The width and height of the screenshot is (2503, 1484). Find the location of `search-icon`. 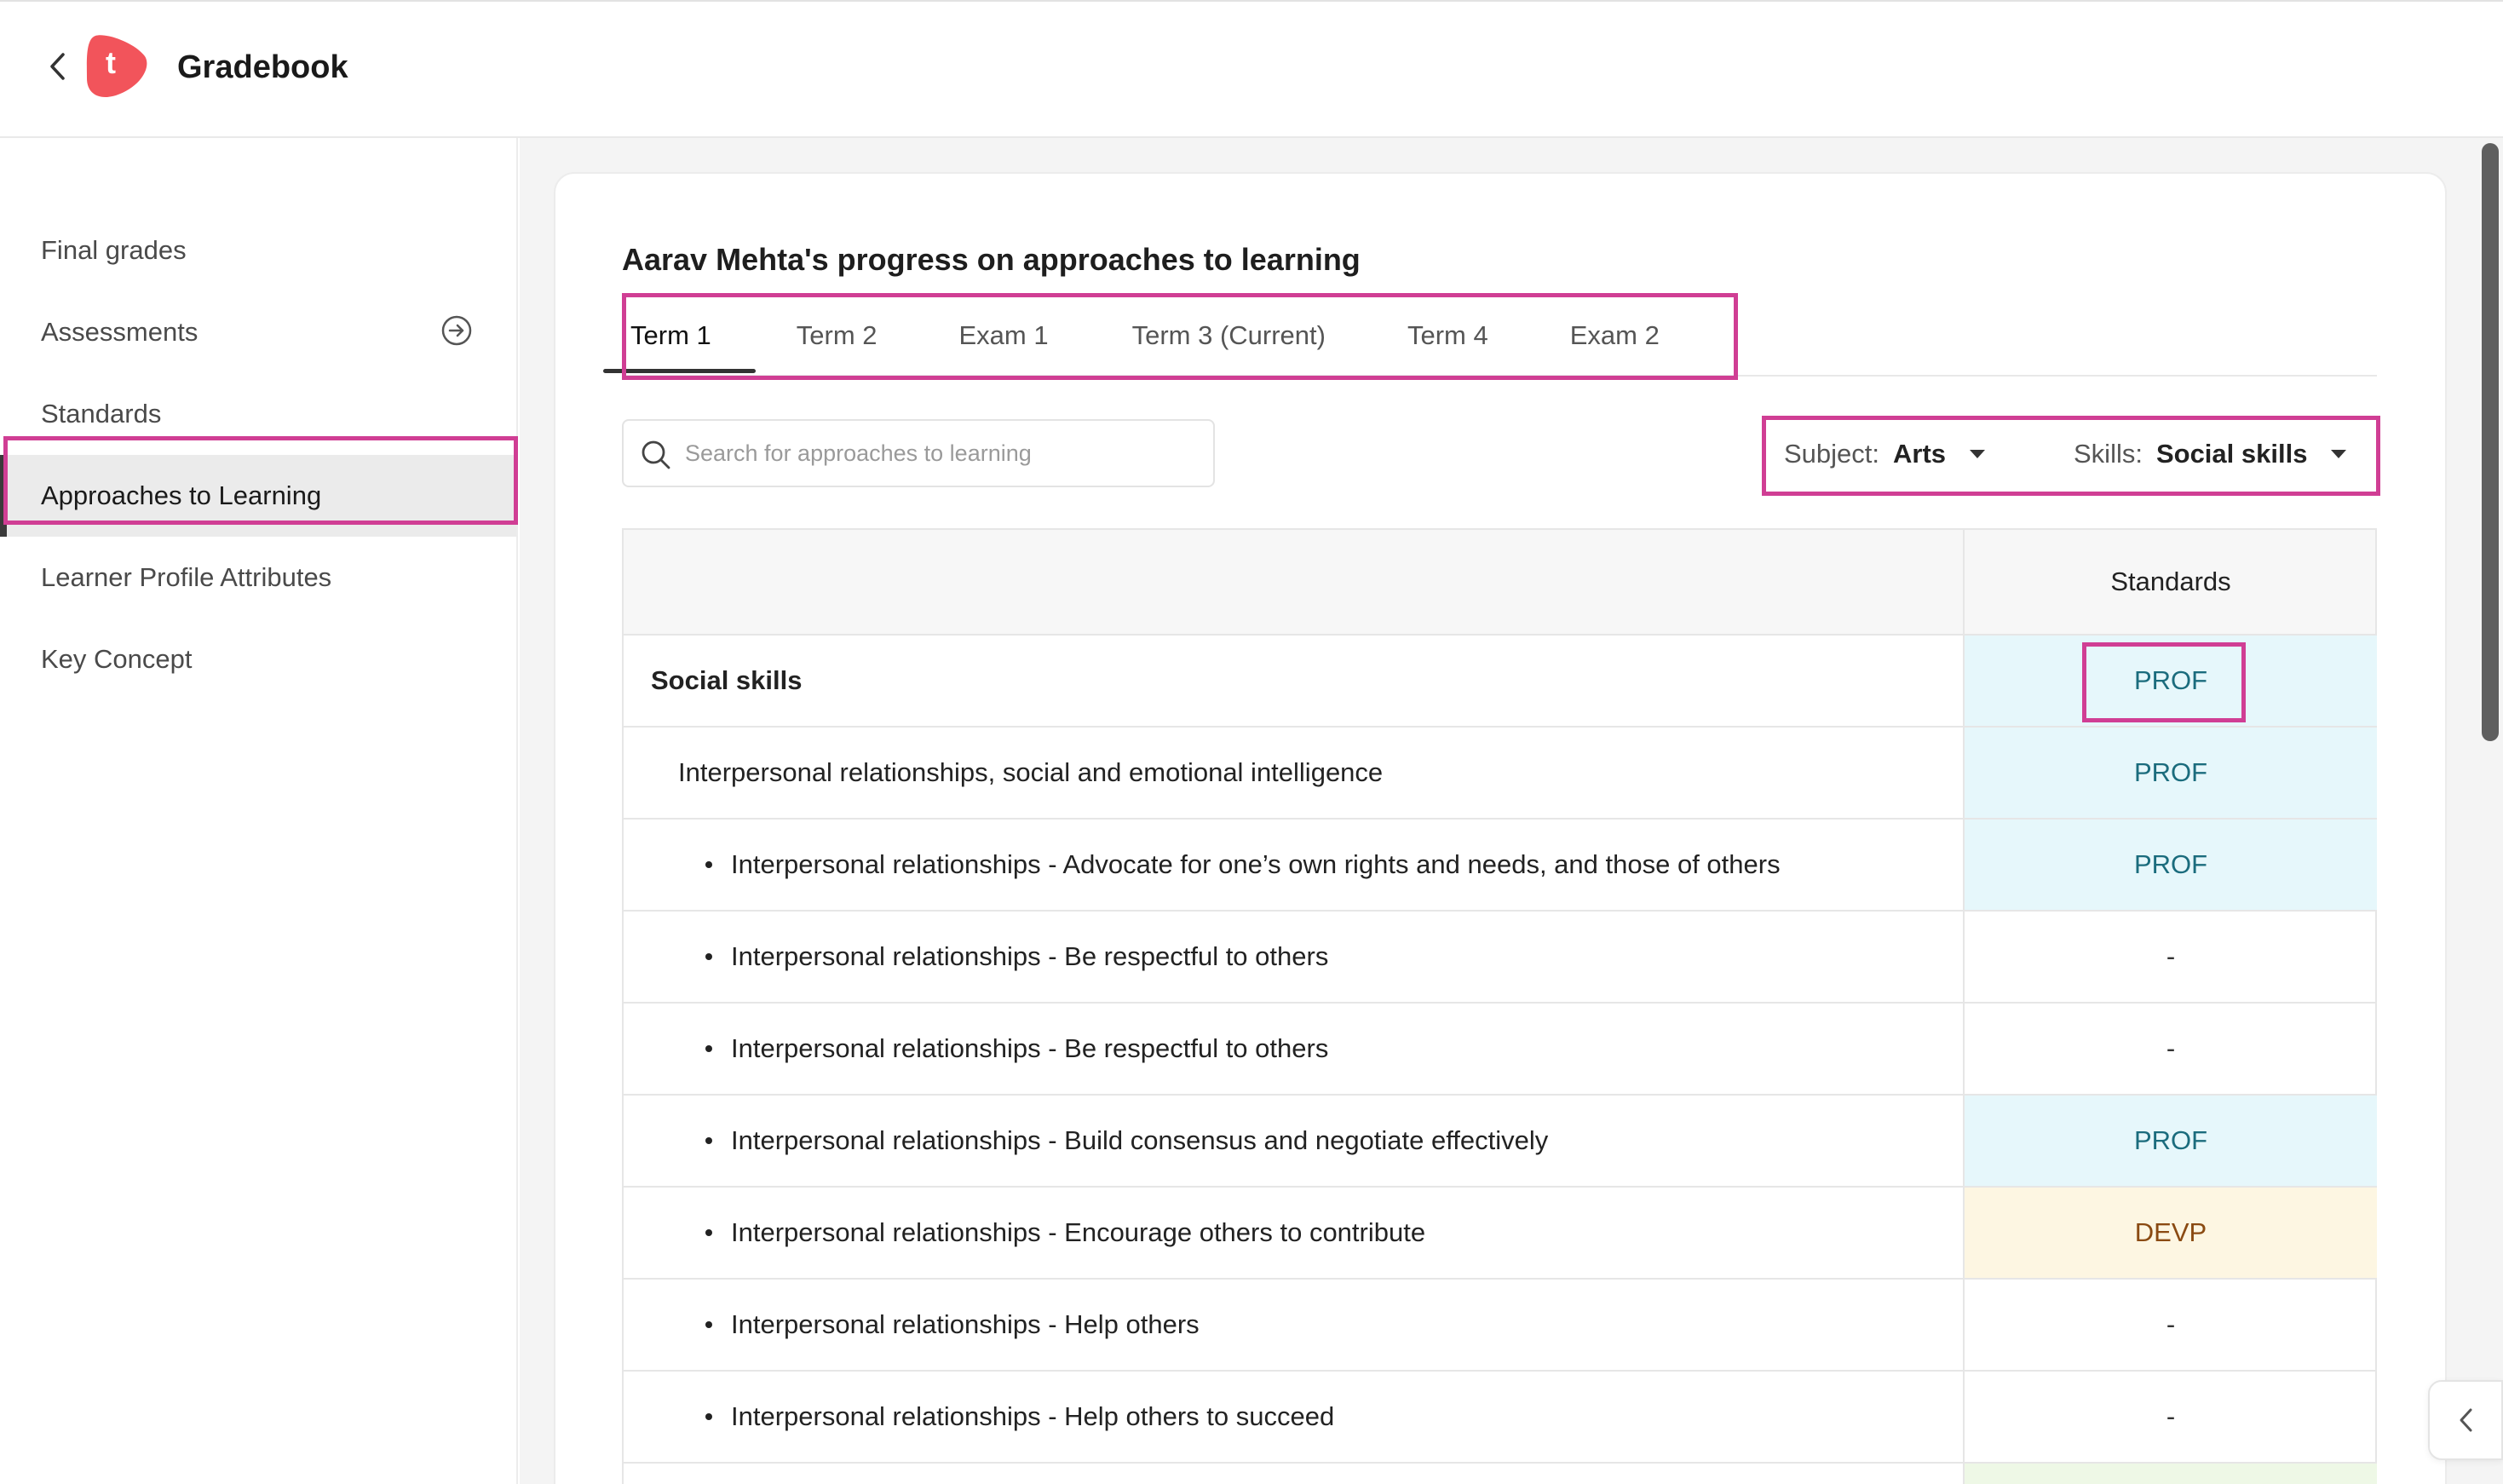

search-icon is located at coordinates (656, 455).